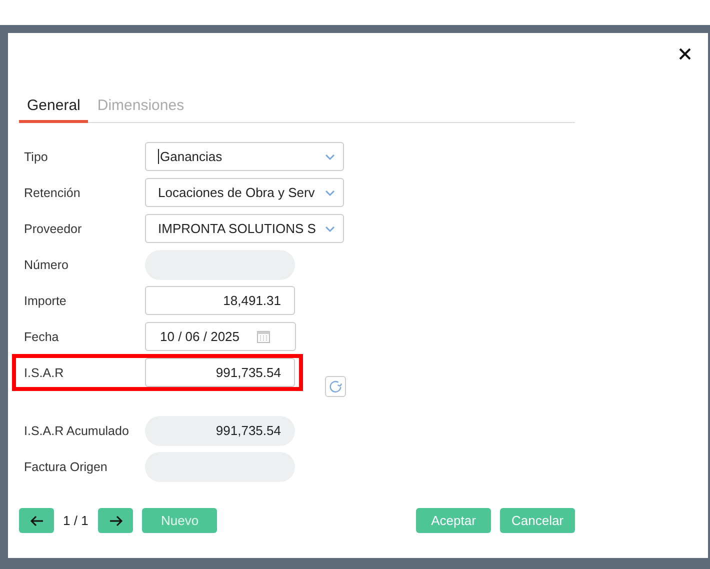 The width and height of the screenshot is (710, 569). What do you see at coordinates (220, 336) in the screenshot?
I see `date-field: 10 / 06 / 2025` at bounding box center [220, 336].